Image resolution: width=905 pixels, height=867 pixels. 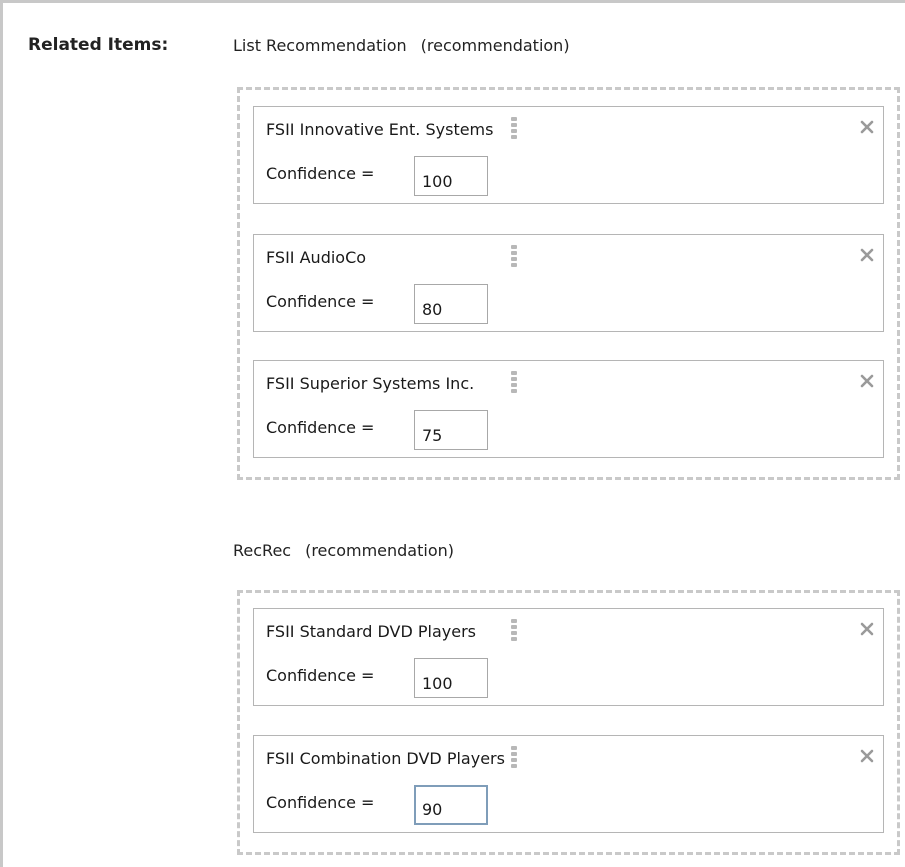 I want to click on group-title-recrec: RecRec (recommendation), so click(x=343, y=550).